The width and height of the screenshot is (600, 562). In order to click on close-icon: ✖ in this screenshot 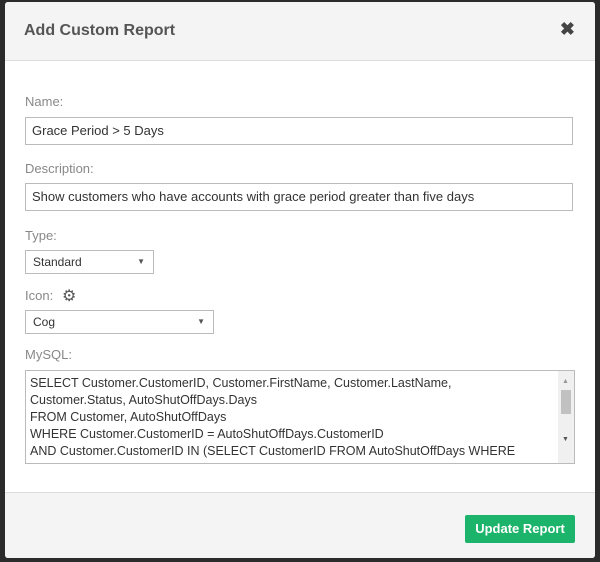, I will do `click(567, 29)`.